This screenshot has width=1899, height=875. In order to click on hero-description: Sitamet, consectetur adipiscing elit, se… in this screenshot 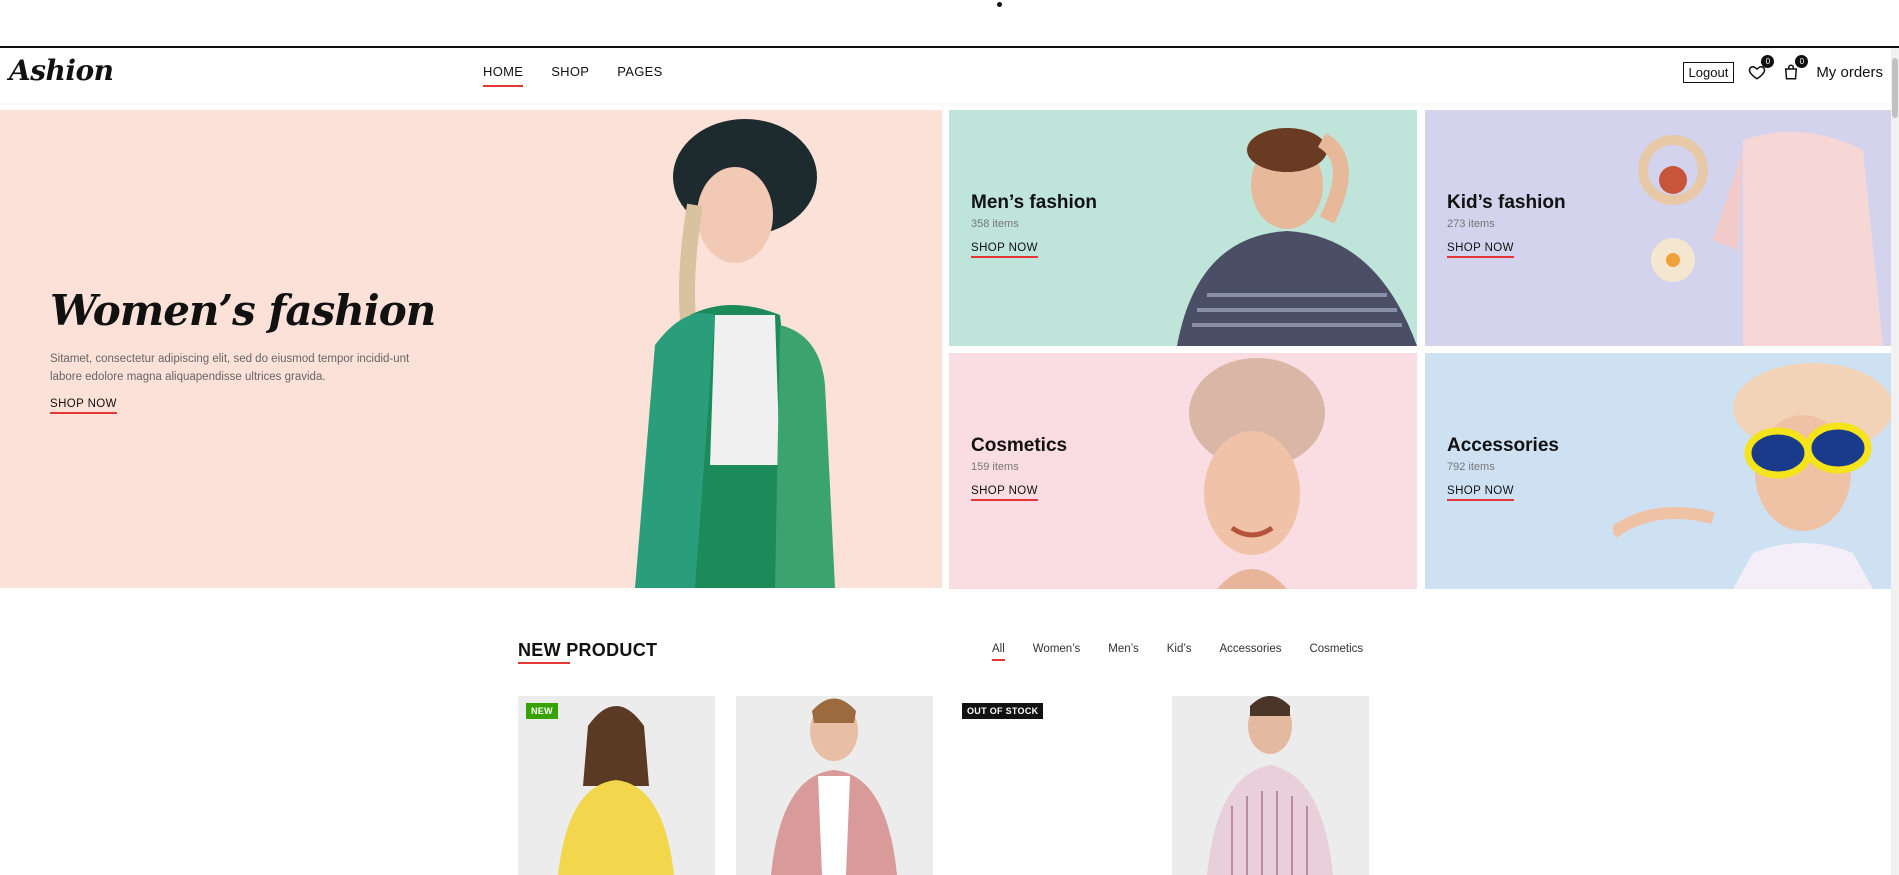, I will do `click(230, 368)`.